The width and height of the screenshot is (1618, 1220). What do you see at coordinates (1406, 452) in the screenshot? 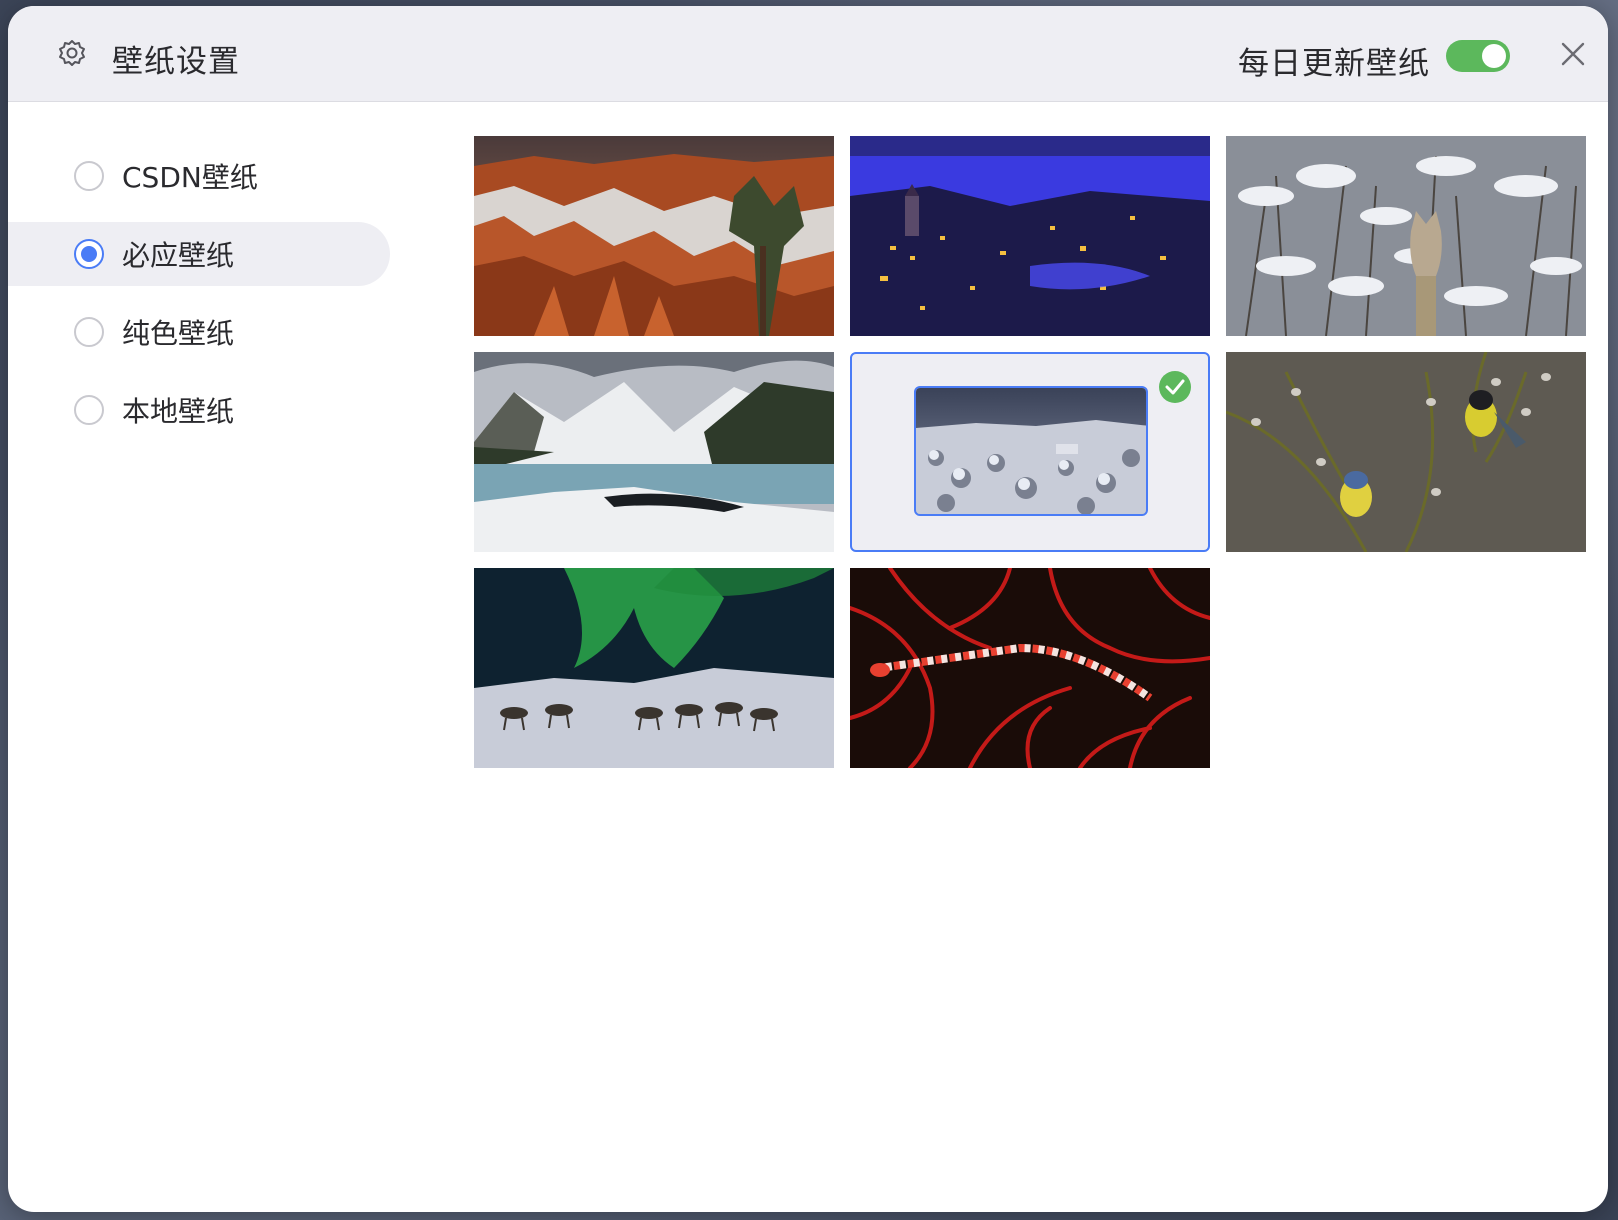
I see `wallpaper-thumbnail-birds` at bounding box center [1406, 452].